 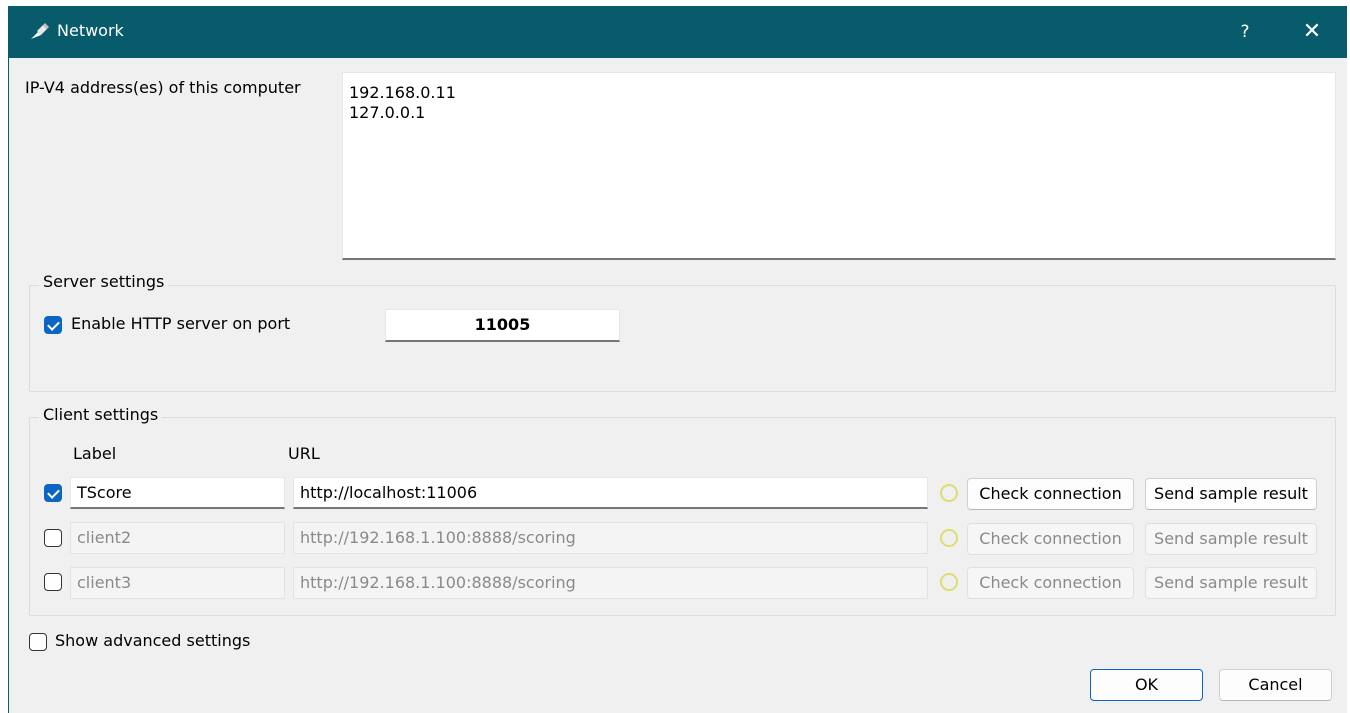 What do you see at coordinates (101, 414) in the screenshot?
I see `client-settings-title: Client settings` at bounding box center [101, 414].